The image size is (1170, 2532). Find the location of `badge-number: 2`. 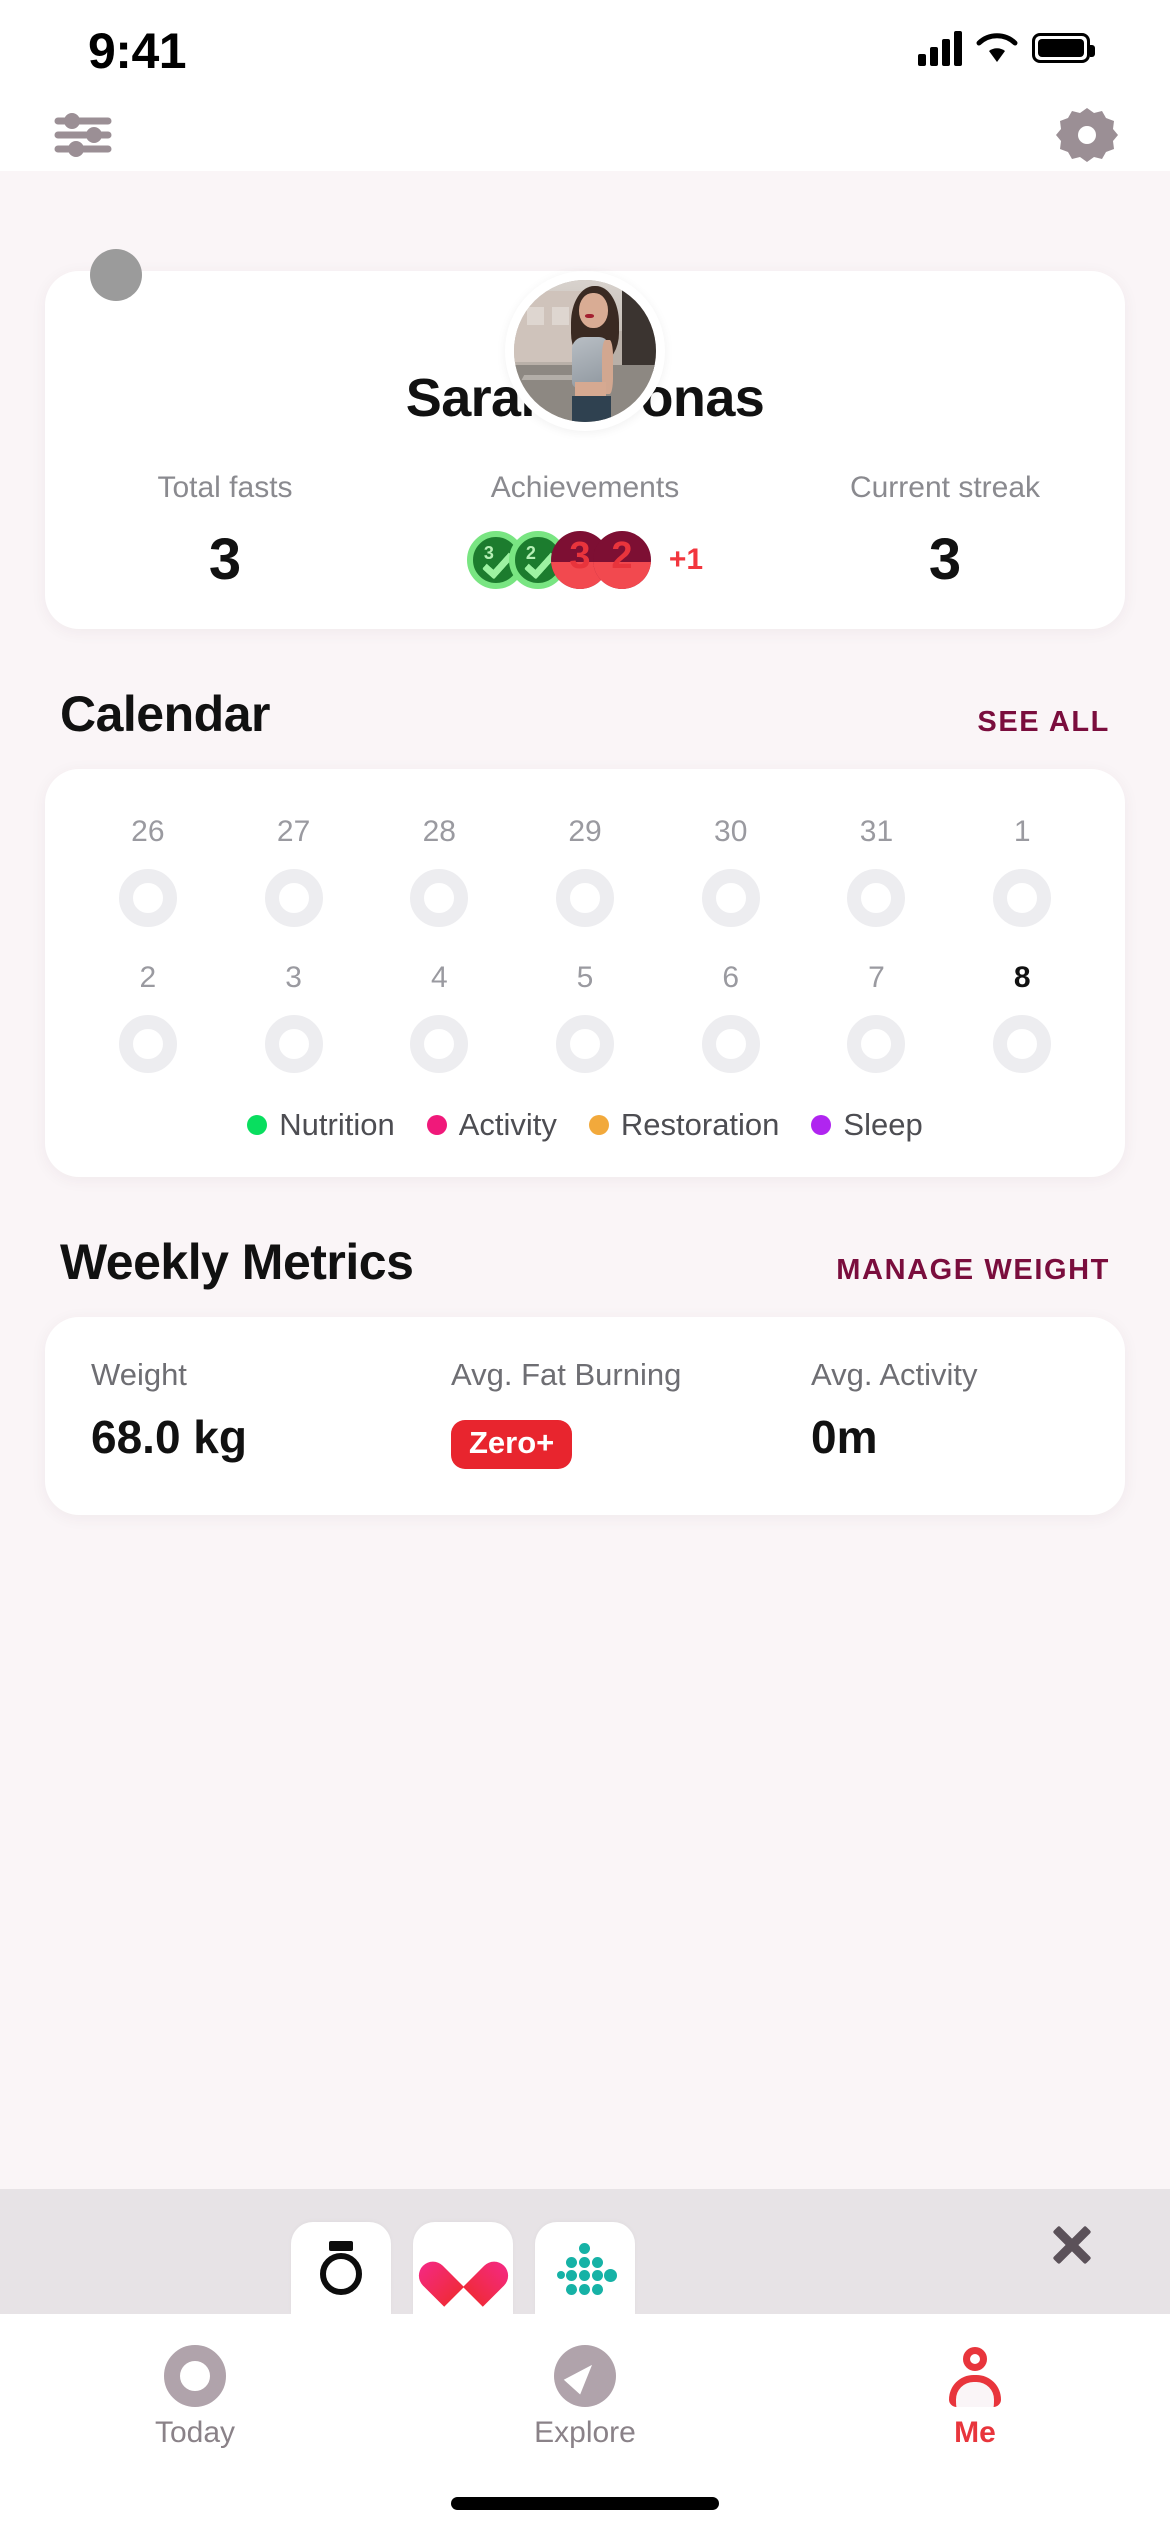

badge-number: 2 is located at coordinates (622, 556).